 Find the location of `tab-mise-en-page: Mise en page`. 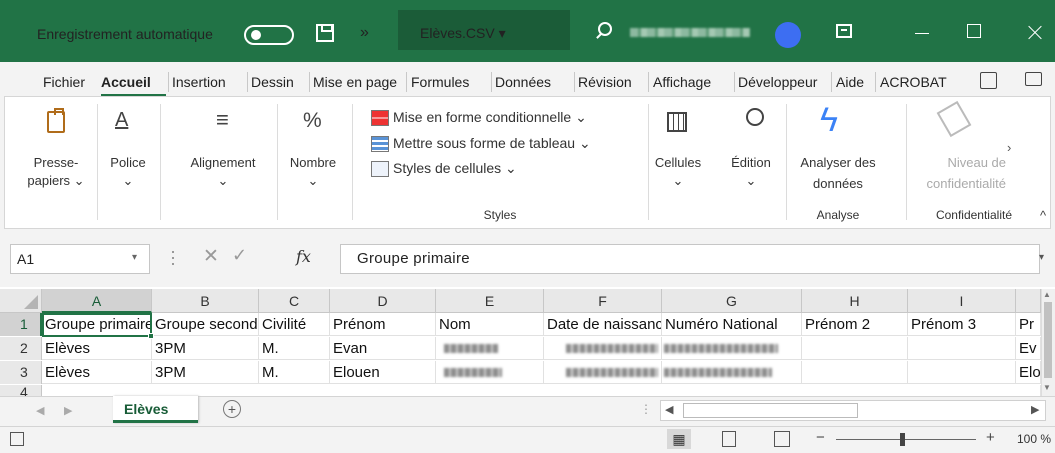

tab-mise-en-page: Mise en page is located at coordinates (359, 82).